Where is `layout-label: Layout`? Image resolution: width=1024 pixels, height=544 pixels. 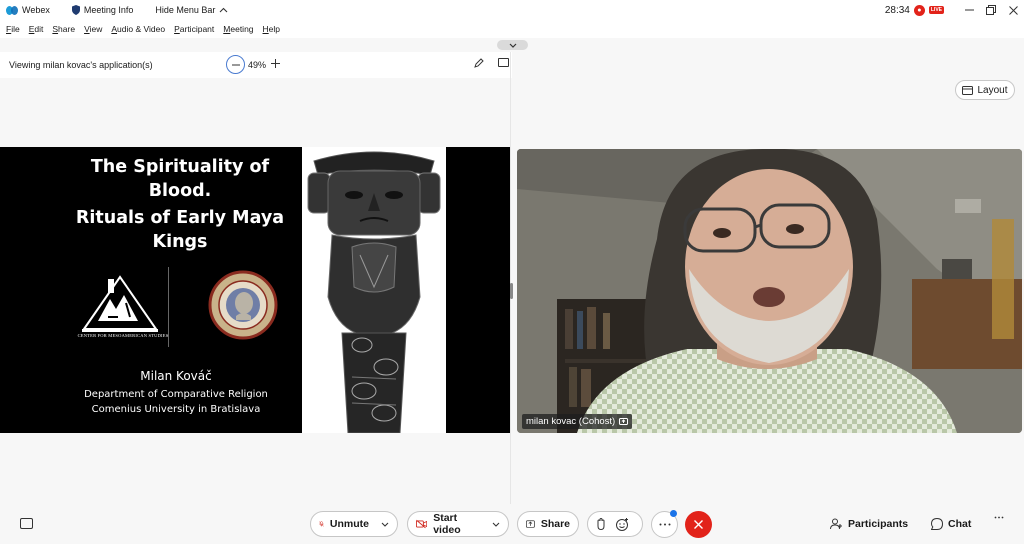
layout-label: Layout is located at coordinates (992, 90).